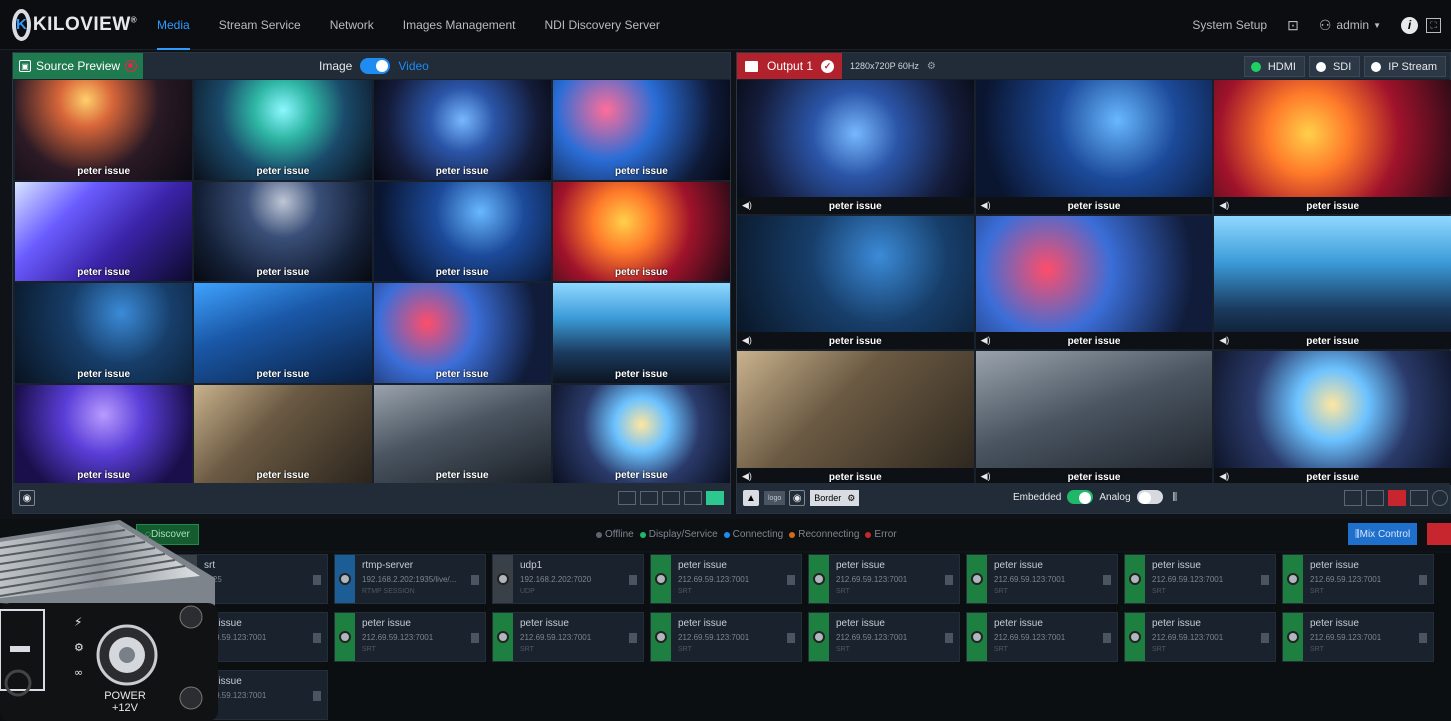 The height and width of the screenshot is (721, 1451). What do you see at coordinates (260, 25) in the screenshot?
I see `nav-stream-service: Stream Service` at bounding box center [260, 25].